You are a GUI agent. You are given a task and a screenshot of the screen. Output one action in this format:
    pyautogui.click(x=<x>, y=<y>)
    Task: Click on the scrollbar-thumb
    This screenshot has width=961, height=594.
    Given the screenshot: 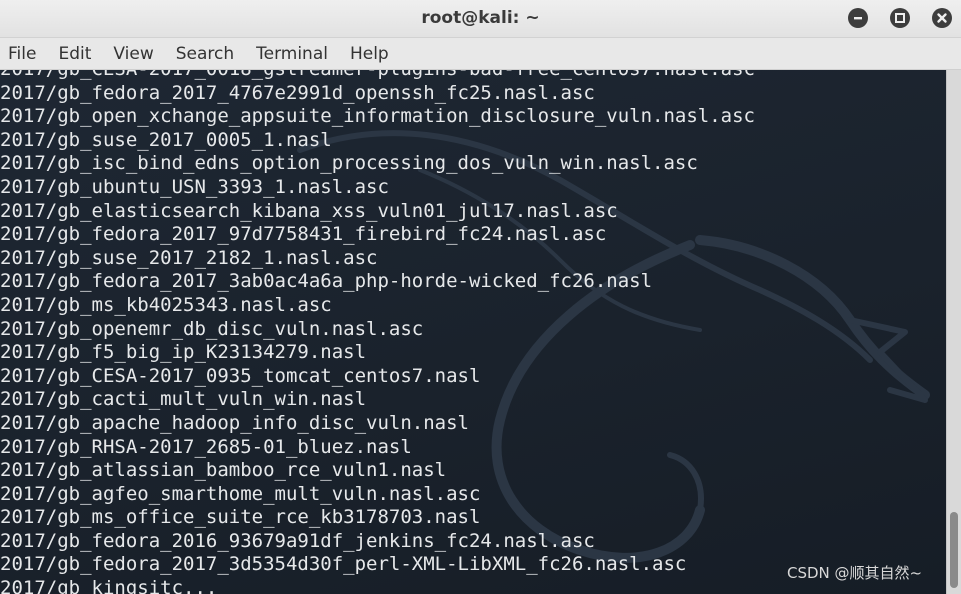 What is the action you would take?
    pyautogui.click(x=954, y=550)
    